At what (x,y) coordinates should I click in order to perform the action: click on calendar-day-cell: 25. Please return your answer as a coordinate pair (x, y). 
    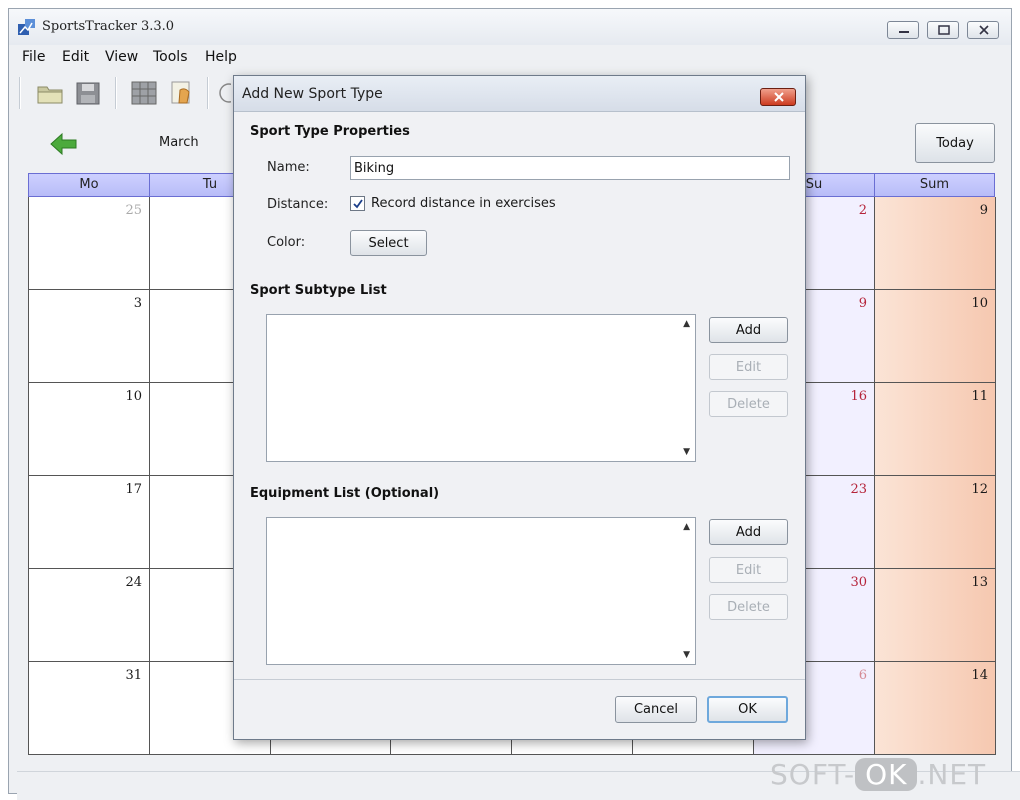
    Looking at the image, I should click on (89, 243).